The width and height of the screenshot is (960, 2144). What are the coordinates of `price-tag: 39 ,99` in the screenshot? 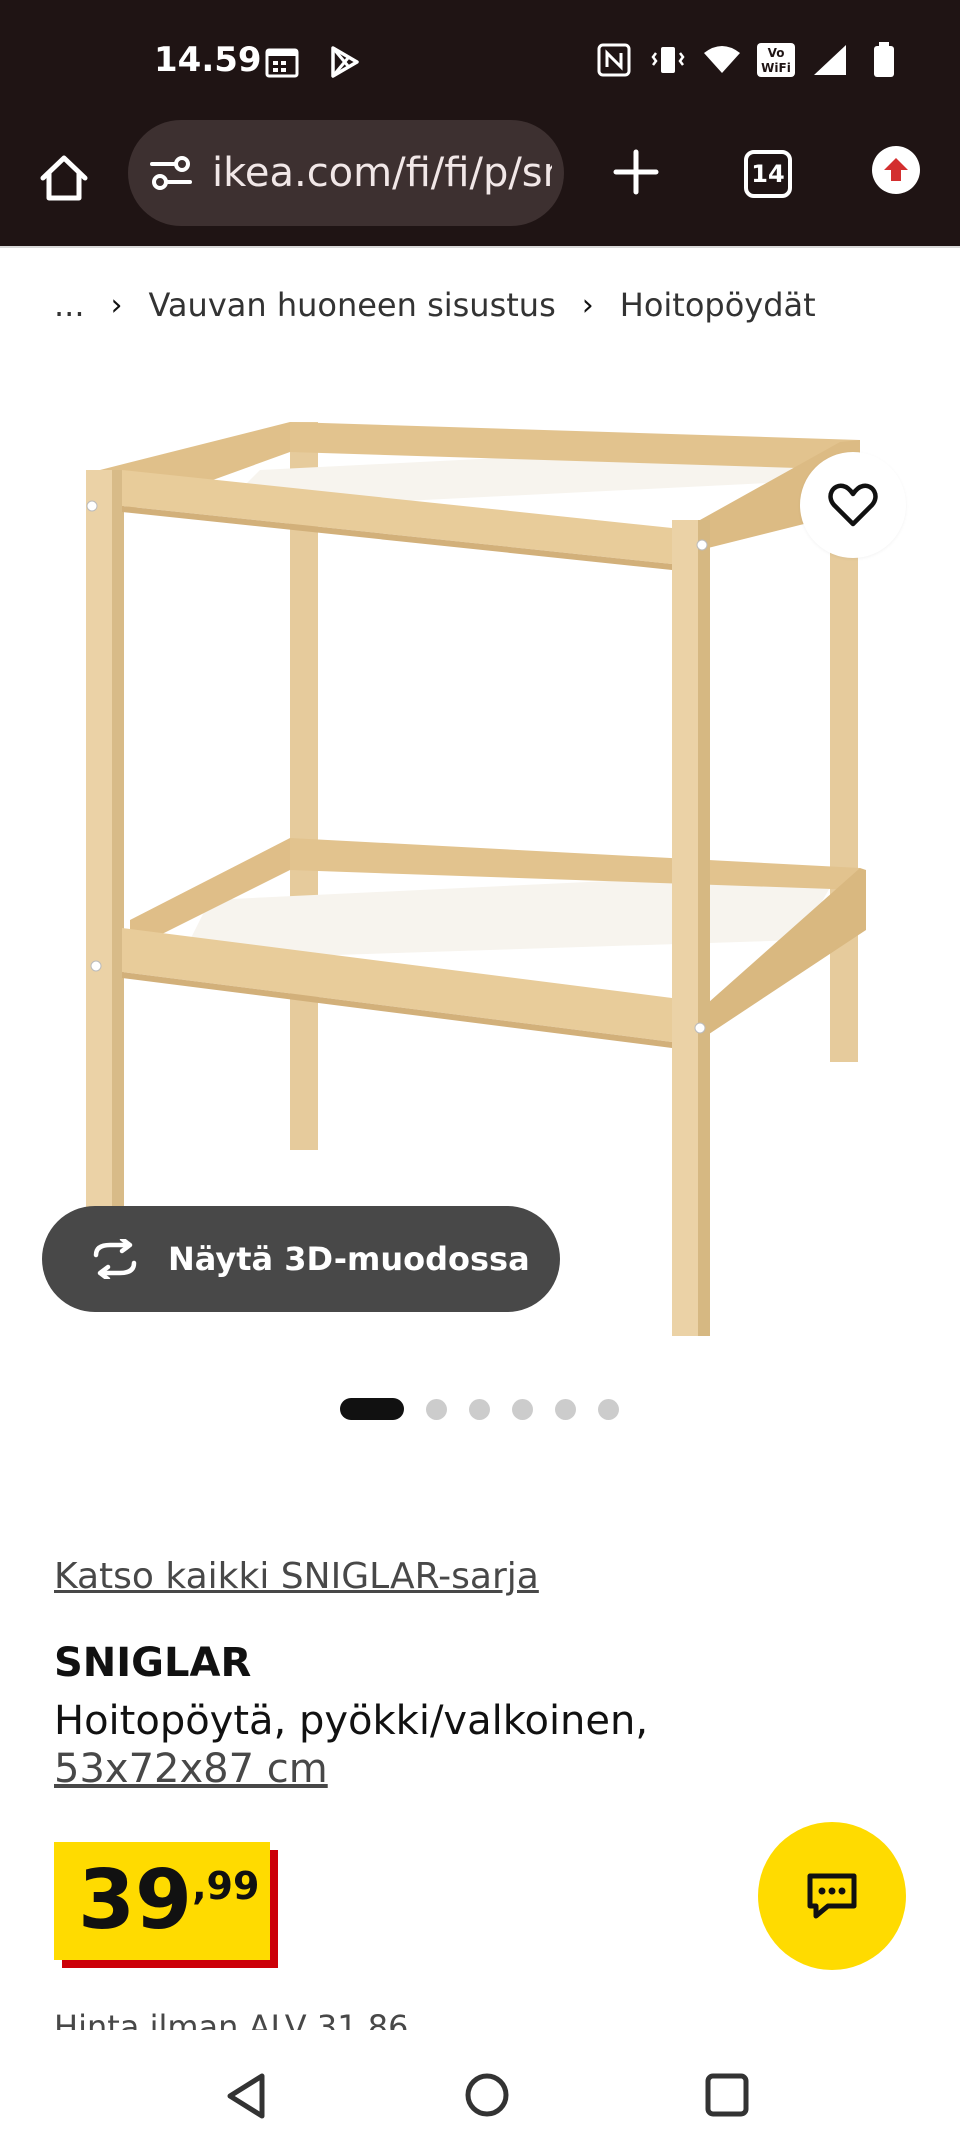 It's located at (162, 1901).